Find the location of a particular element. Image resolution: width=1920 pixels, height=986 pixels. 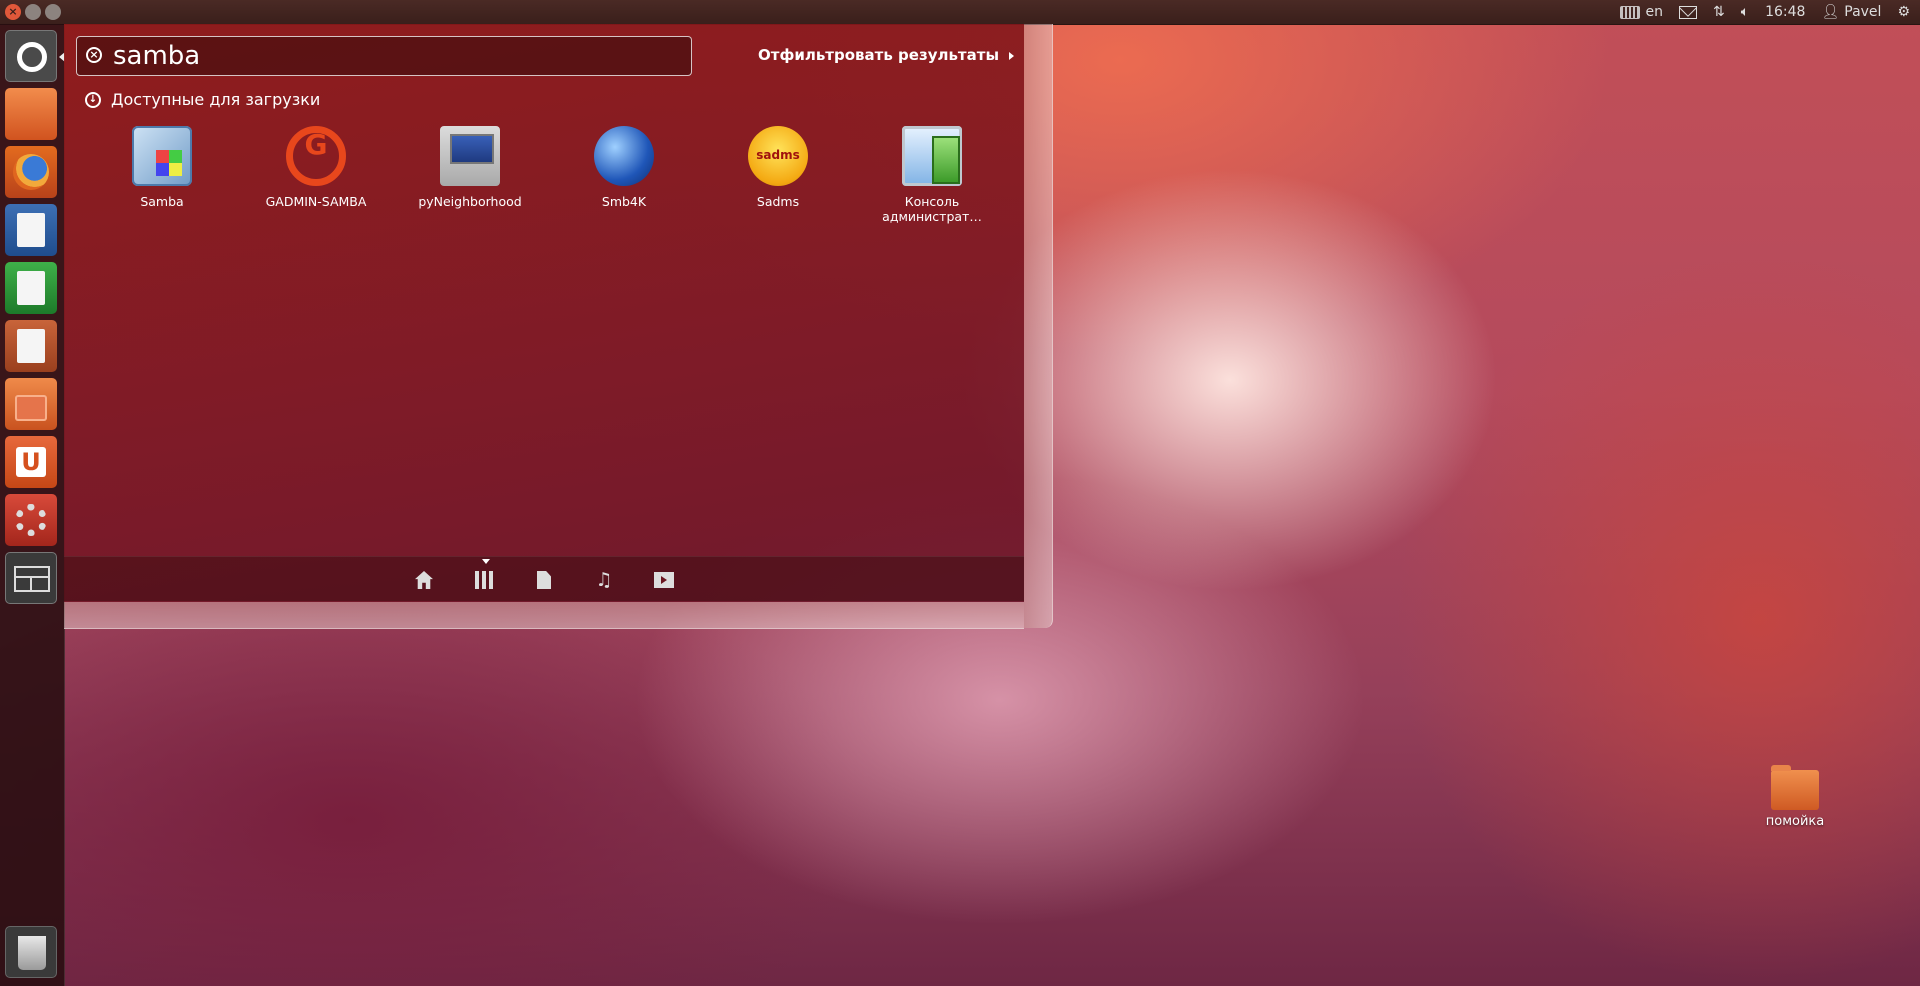

network-icon: ⇅ is located at coordinates (1718, 12).